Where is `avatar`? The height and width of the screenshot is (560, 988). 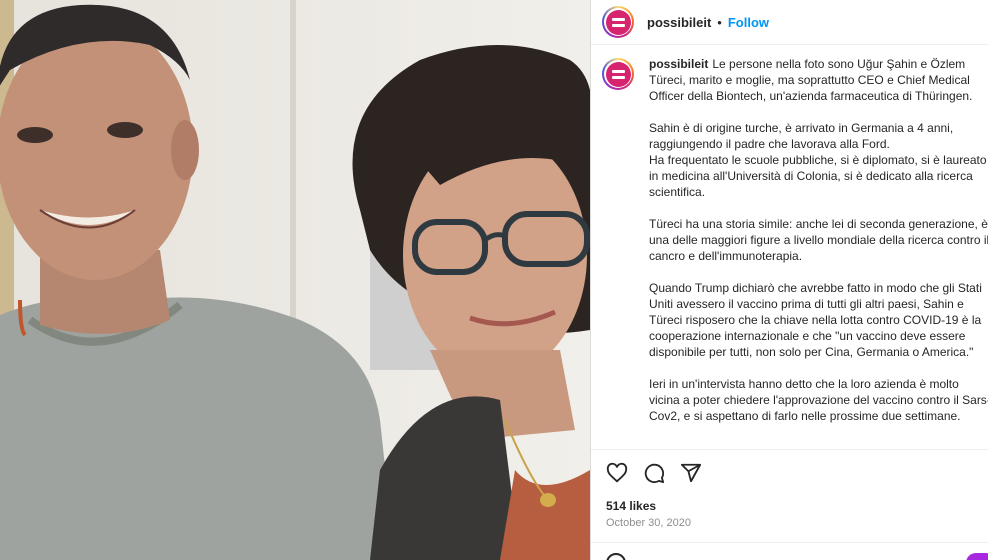 avatar is located at coordinates (618, 22).